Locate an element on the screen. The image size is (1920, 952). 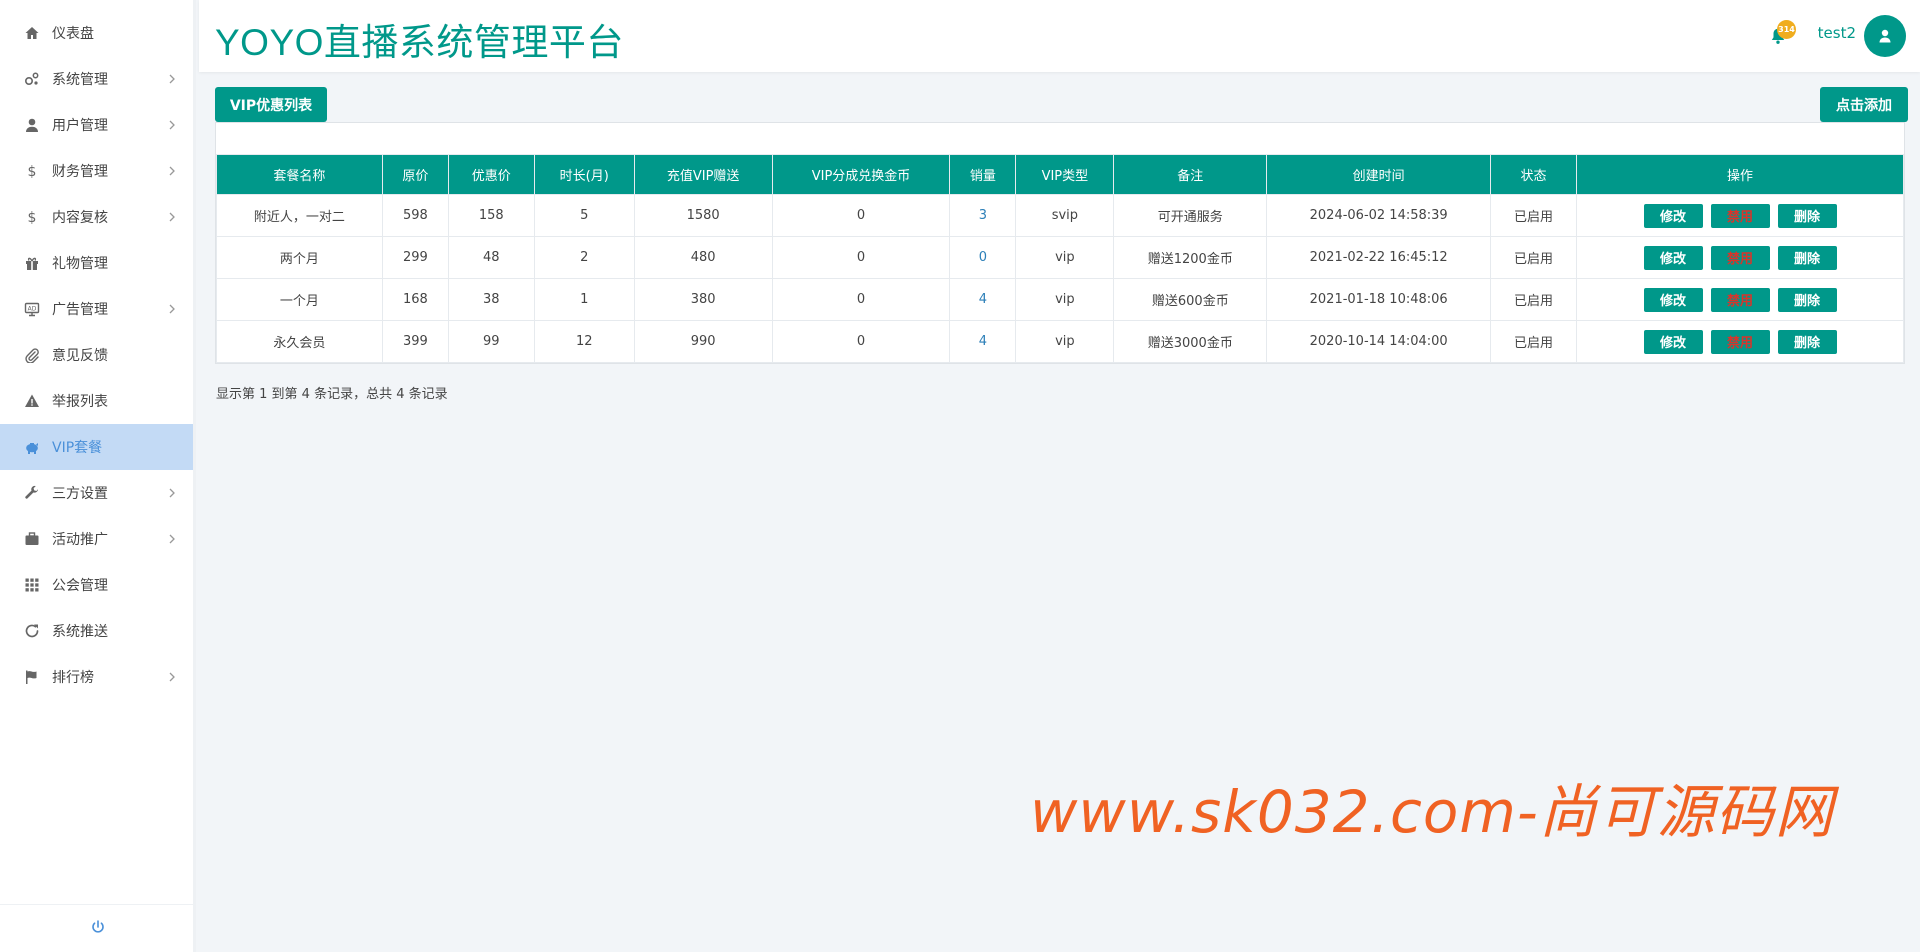
notification-badge: 314 is located at coordinates (1786, 29).